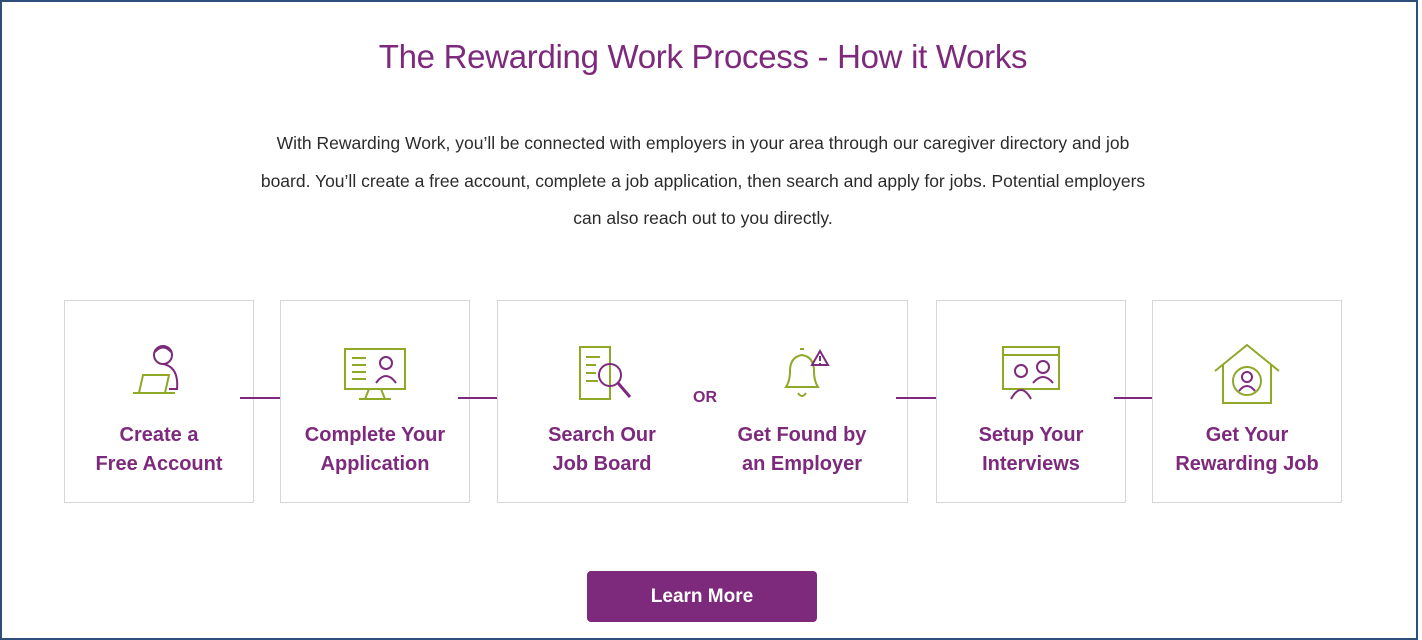 This screenshot has width=1422, height=640. What do you see at coordinates (159, 376) in the screenshot?
I see `person-laptop-icon` at bounding box center [159, 376].